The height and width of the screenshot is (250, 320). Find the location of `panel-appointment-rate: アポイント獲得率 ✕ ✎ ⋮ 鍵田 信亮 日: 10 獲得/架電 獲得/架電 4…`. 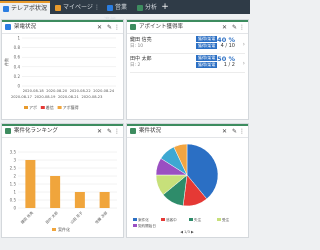

panel-appointment-rate: アポイント獲得率 ✕ ✎ ⋮ 鍵田 信亮 日: 10 獲得/架電 獲得/架電 4… is located at coordinates (187, 69).